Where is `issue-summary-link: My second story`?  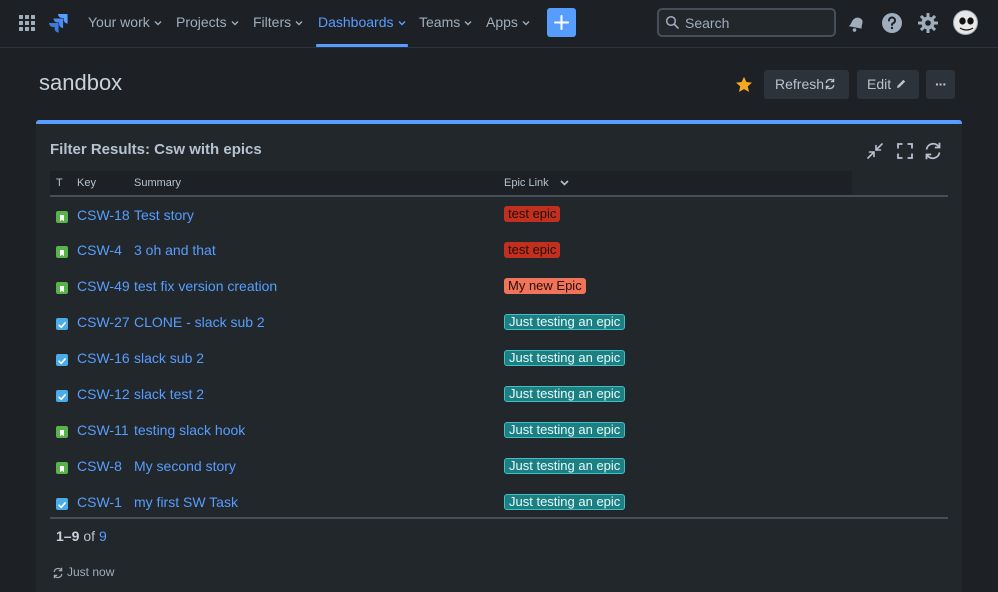
issue-summary-link: My second story is located at coordinates (185, 466).